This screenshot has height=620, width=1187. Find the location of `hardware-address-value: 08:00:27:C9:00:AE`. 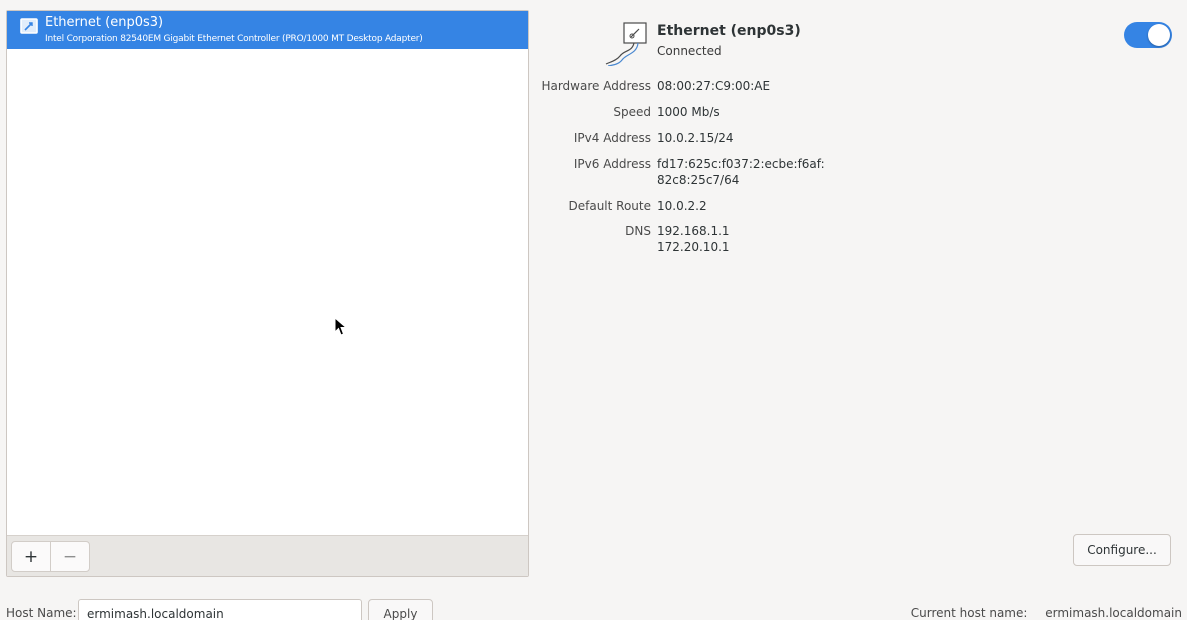

hardware-address-value: 08:00:27:C9:00:AE is located at coordinates (714, 86).